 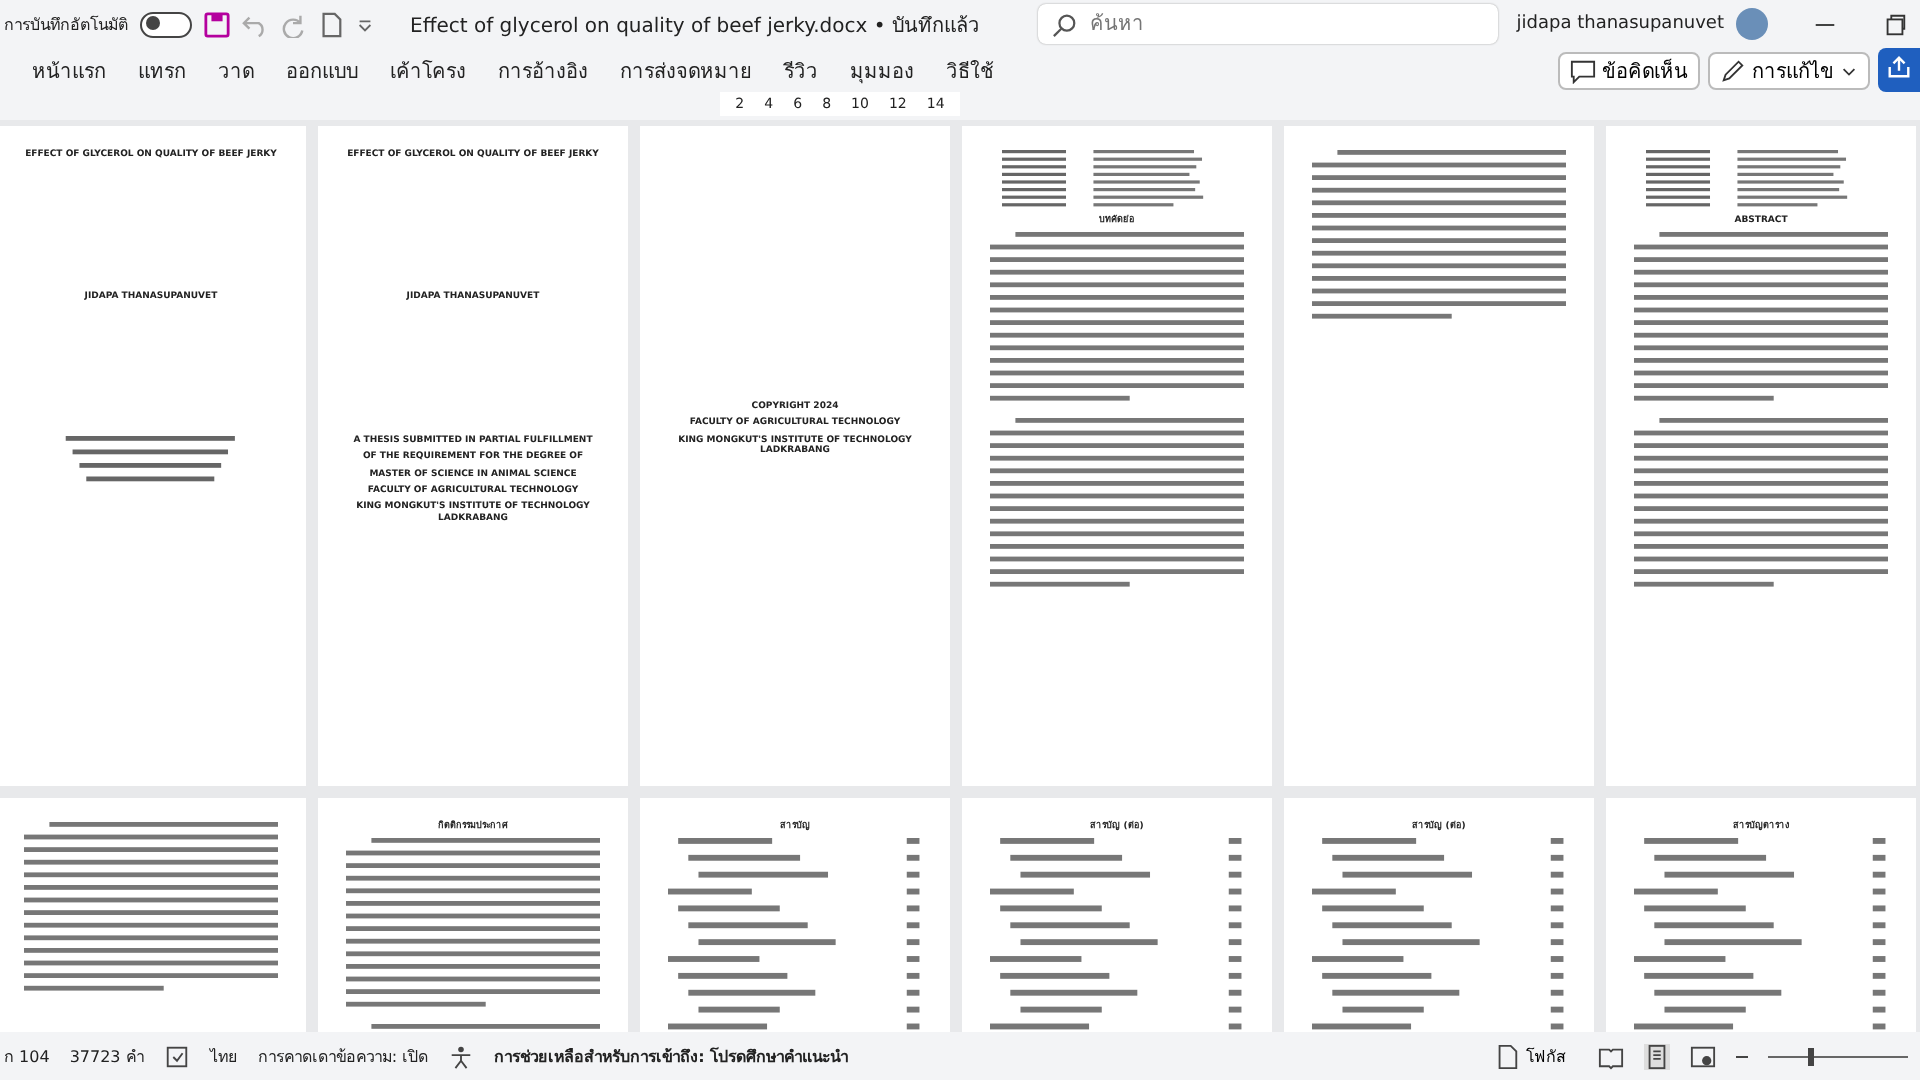 What do you see at coordinates (1657, 1056) in the screenshot?
I see `print-layout-icon` at bounding box center [1657, 1056].